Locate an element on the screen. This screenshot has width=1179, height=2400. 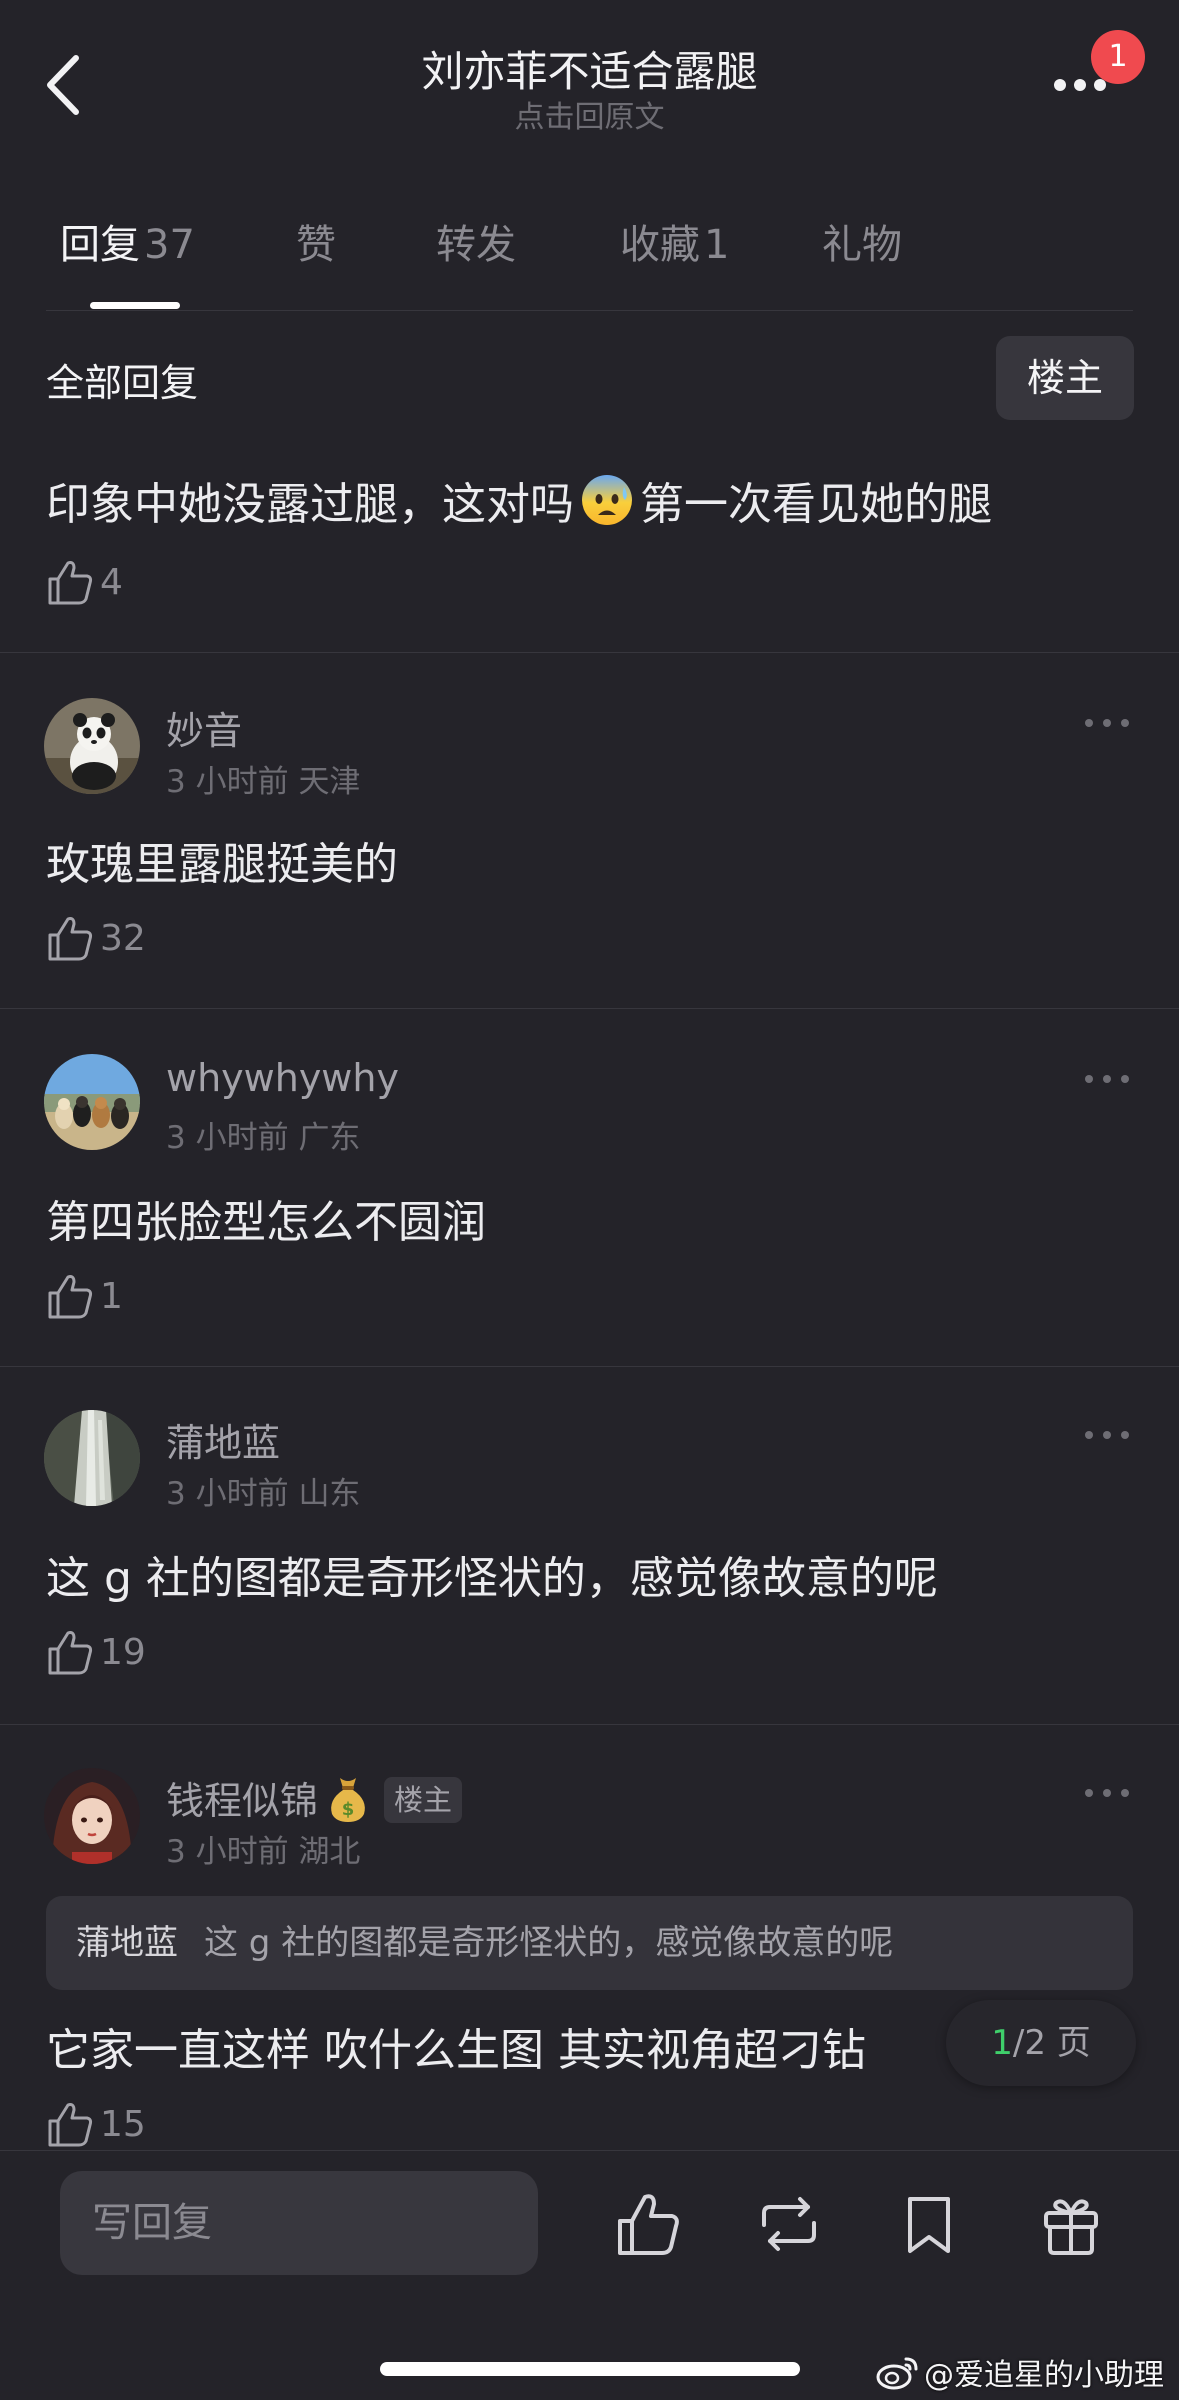
commenter-name-row: 钱程似锦 $ 楼主 is located at coordinates (314, 1800).